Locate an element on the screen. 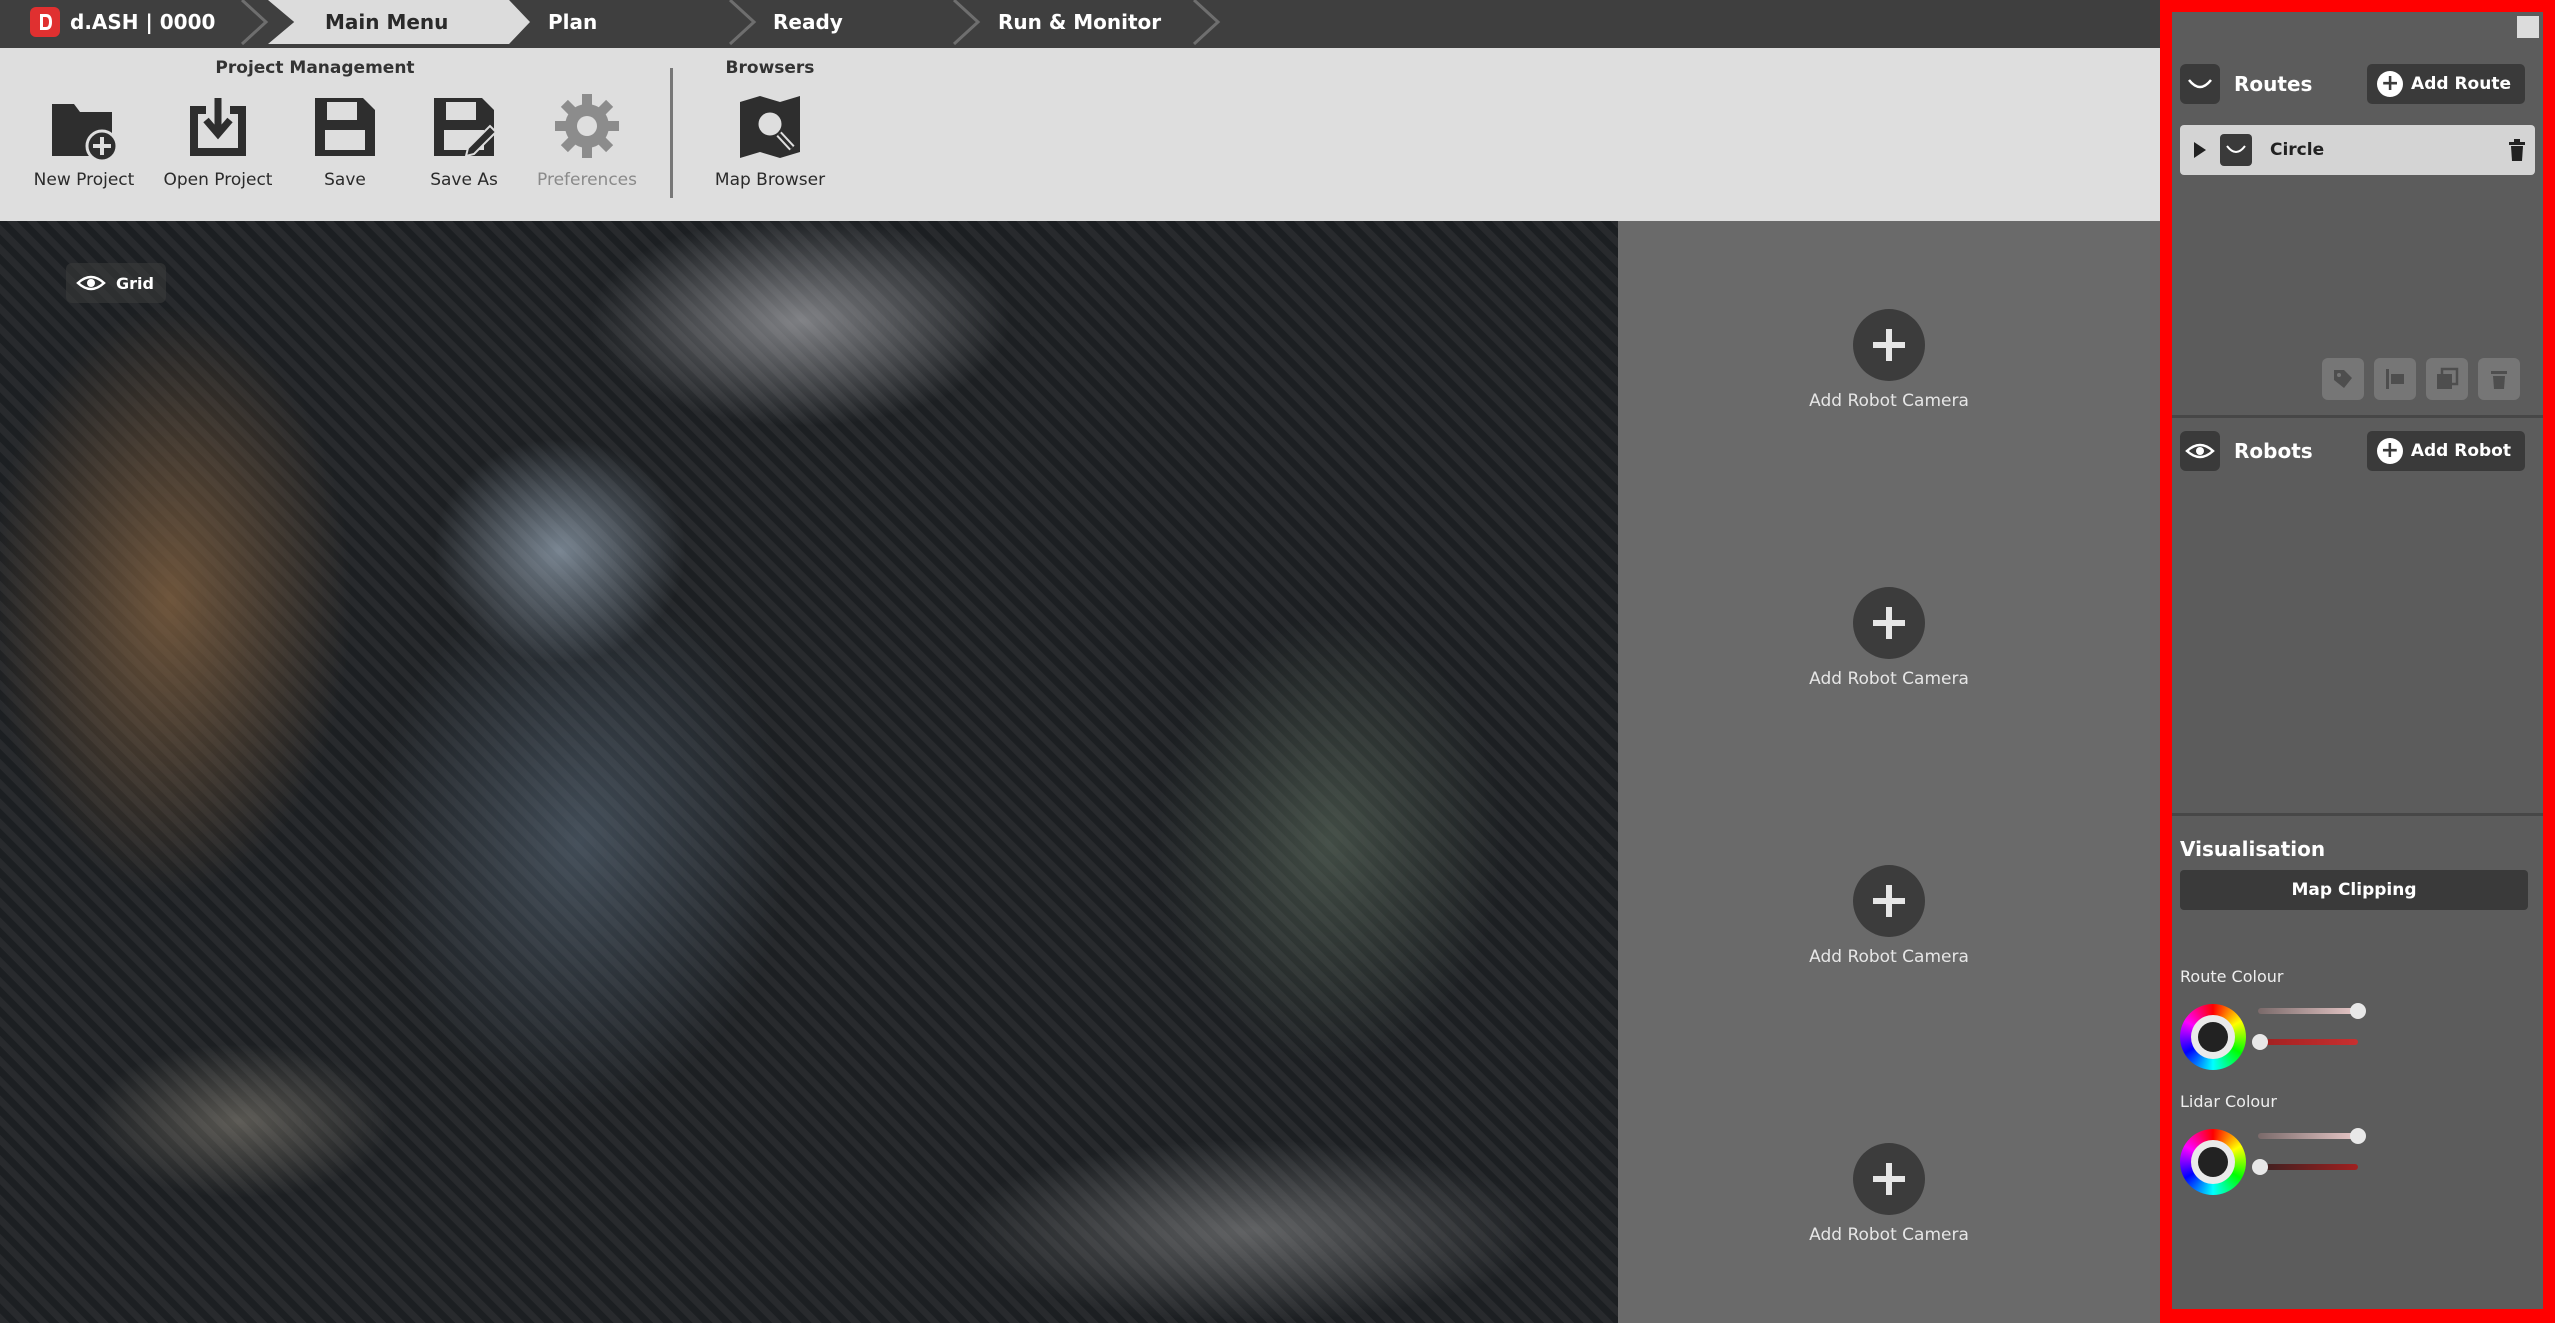 This screenshot has width=2555, height=1323. play-icon is located at coordinates (2200, 150).